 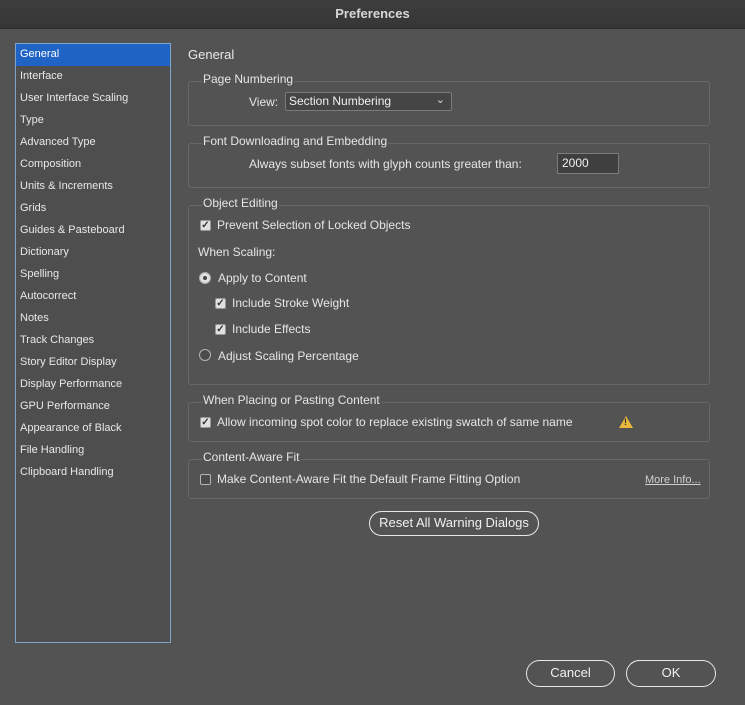 I want to click on content-aware-default-checkbox, so click(x=205, y=479).